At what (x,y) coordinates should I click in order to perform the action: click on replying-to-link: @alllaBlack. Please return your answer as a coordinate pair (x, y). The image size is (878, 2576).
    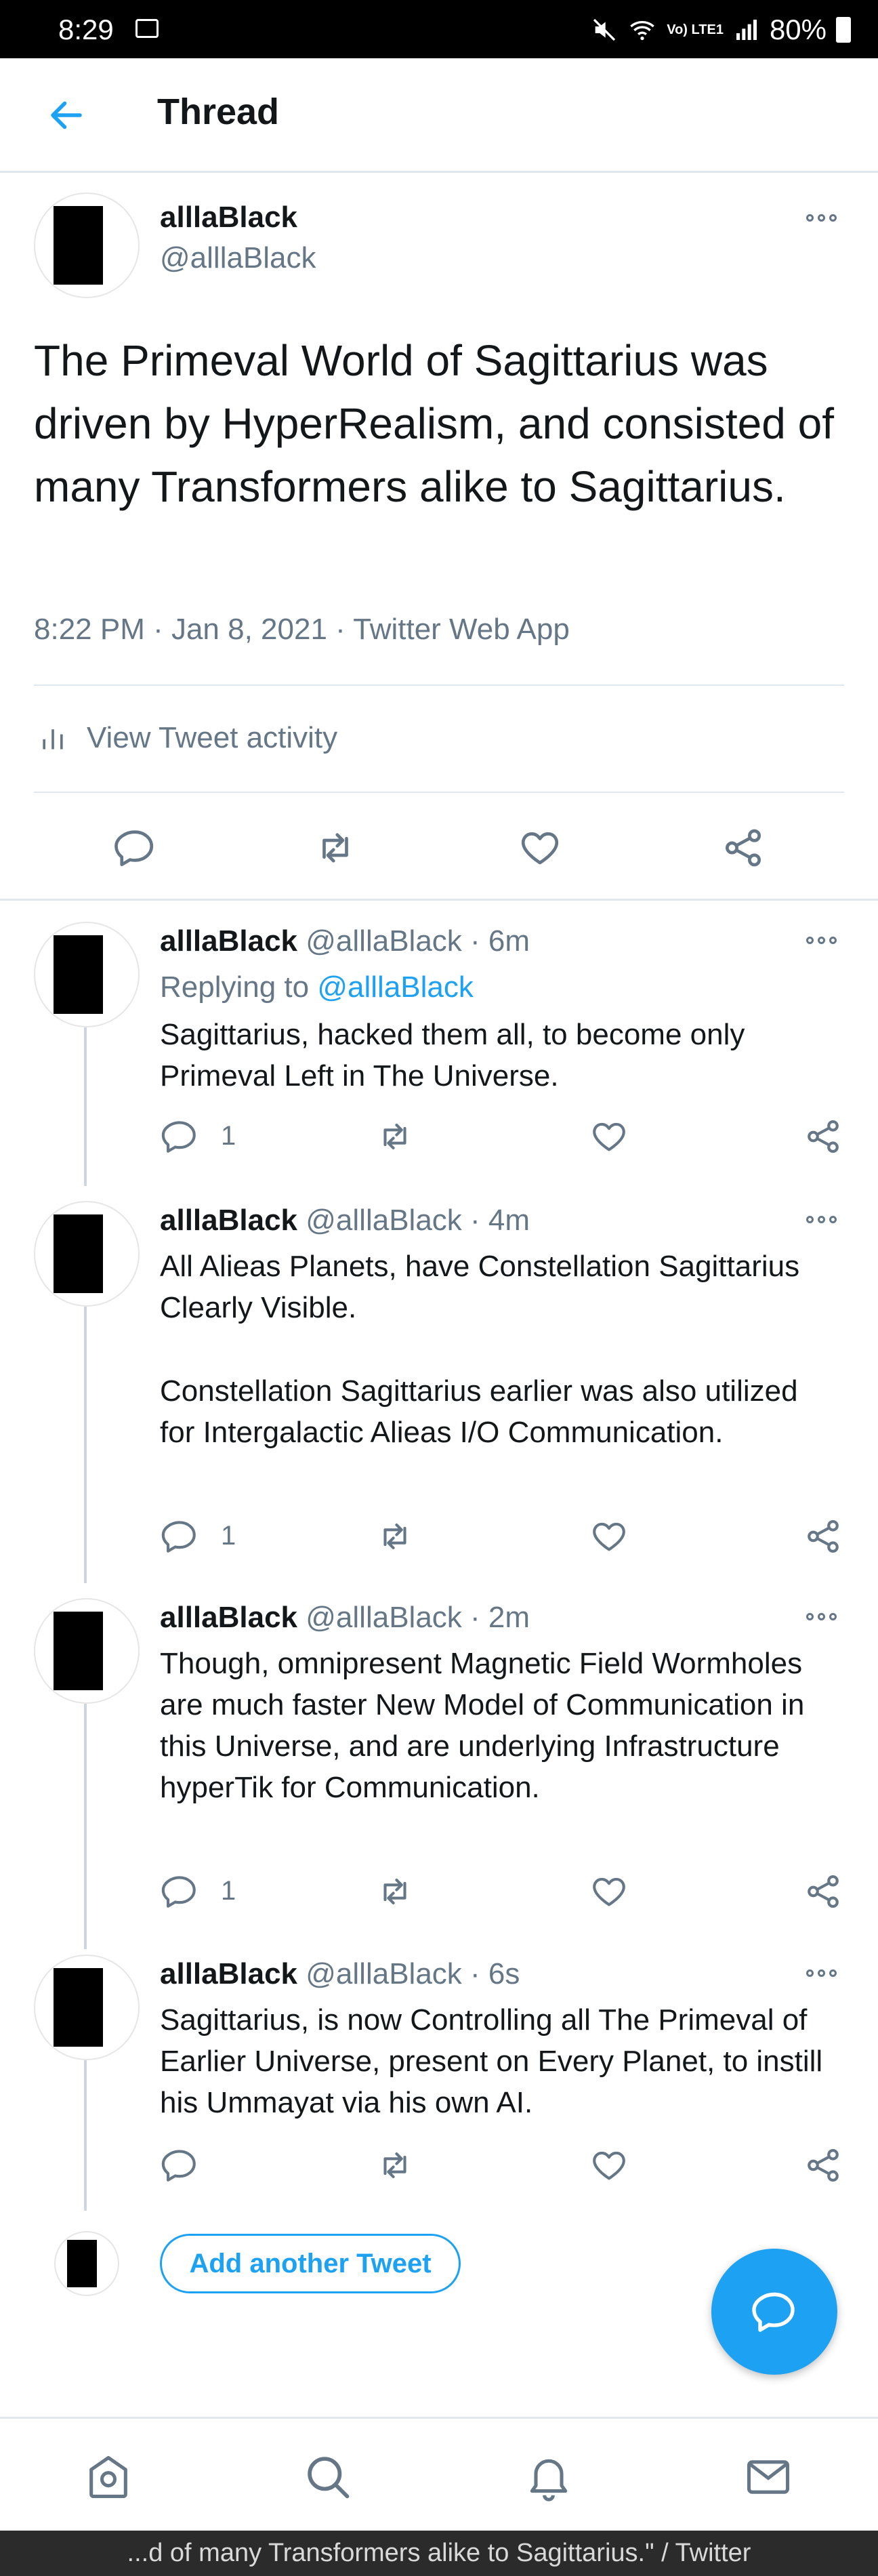
    Looking at the image, I should click on (396, 987).